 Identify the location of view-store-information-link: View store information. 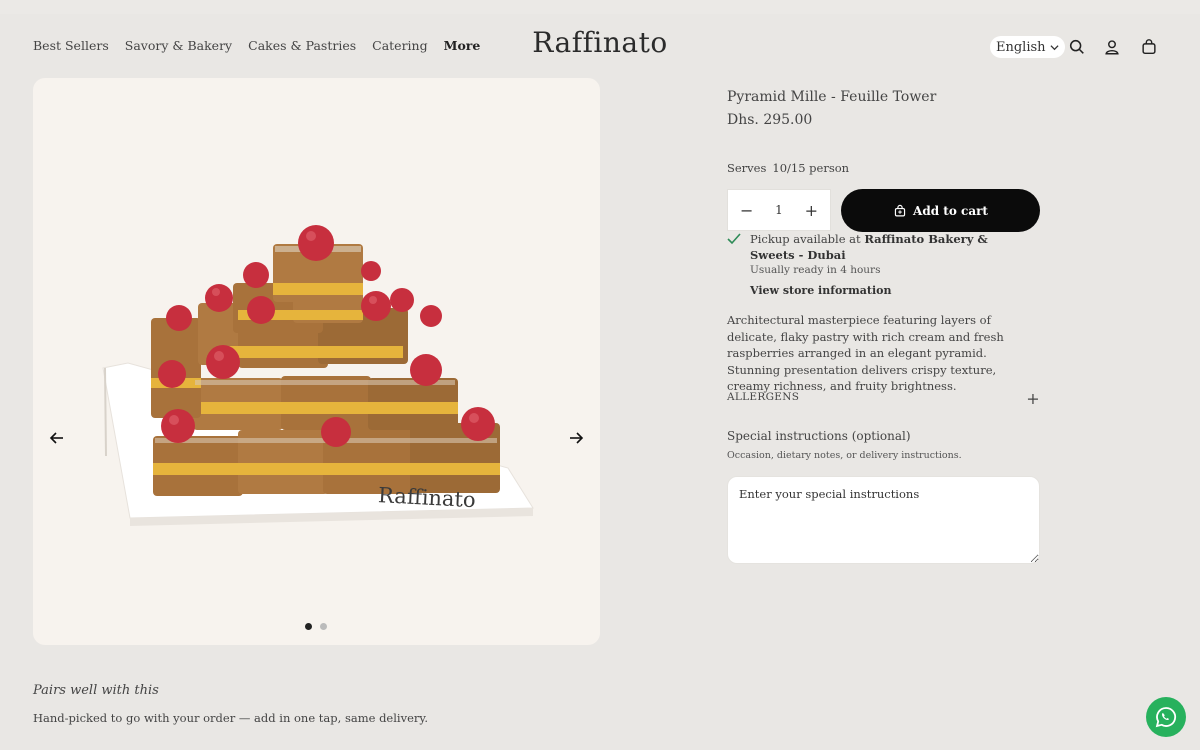
(820, 290).